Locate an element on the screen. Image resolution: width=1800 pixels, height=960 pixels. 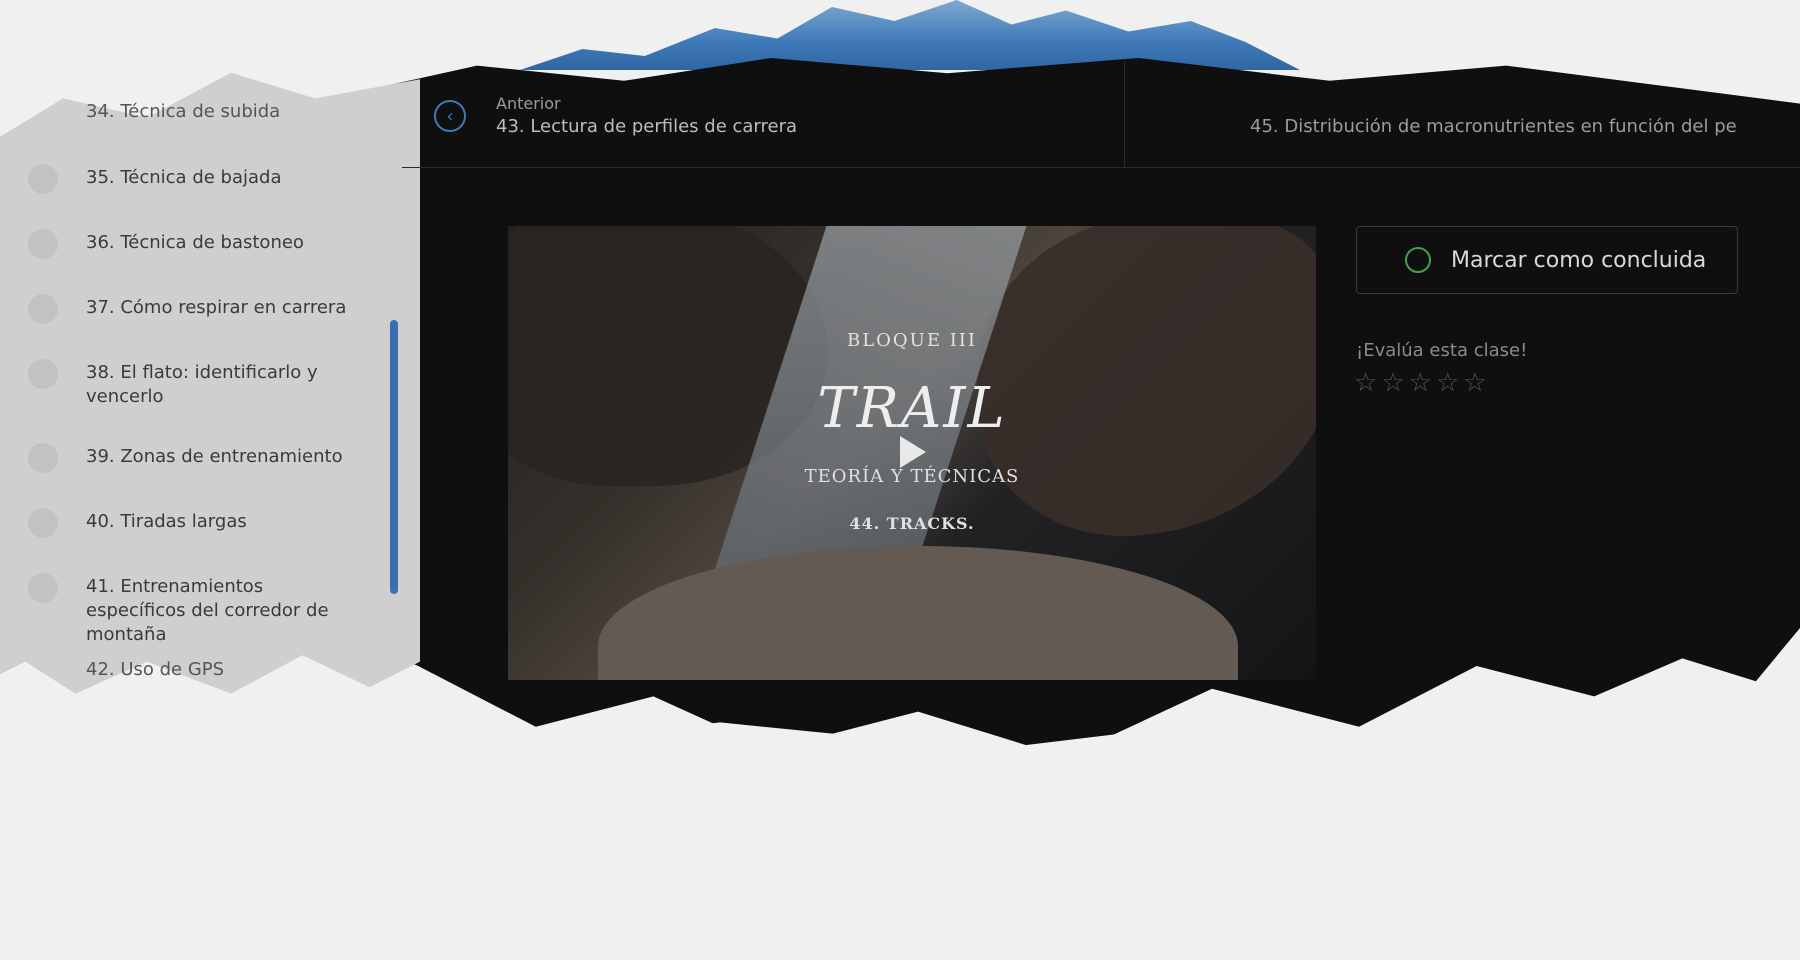
lesson-item: 35. Técnica de bajada is located at coordinates (198, 179).